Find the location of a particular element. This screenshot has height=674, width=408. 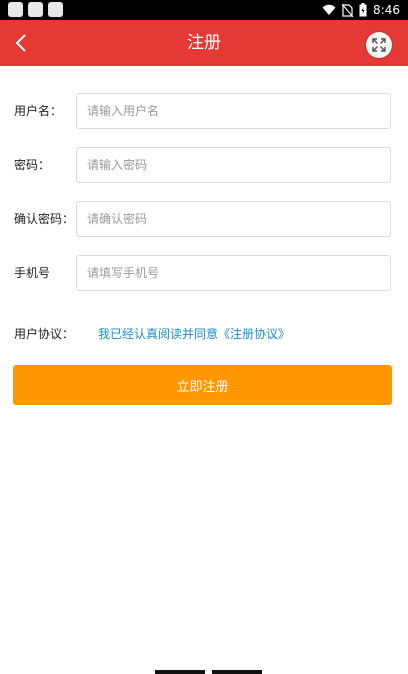

back-button is located at coordinates (21, 43).